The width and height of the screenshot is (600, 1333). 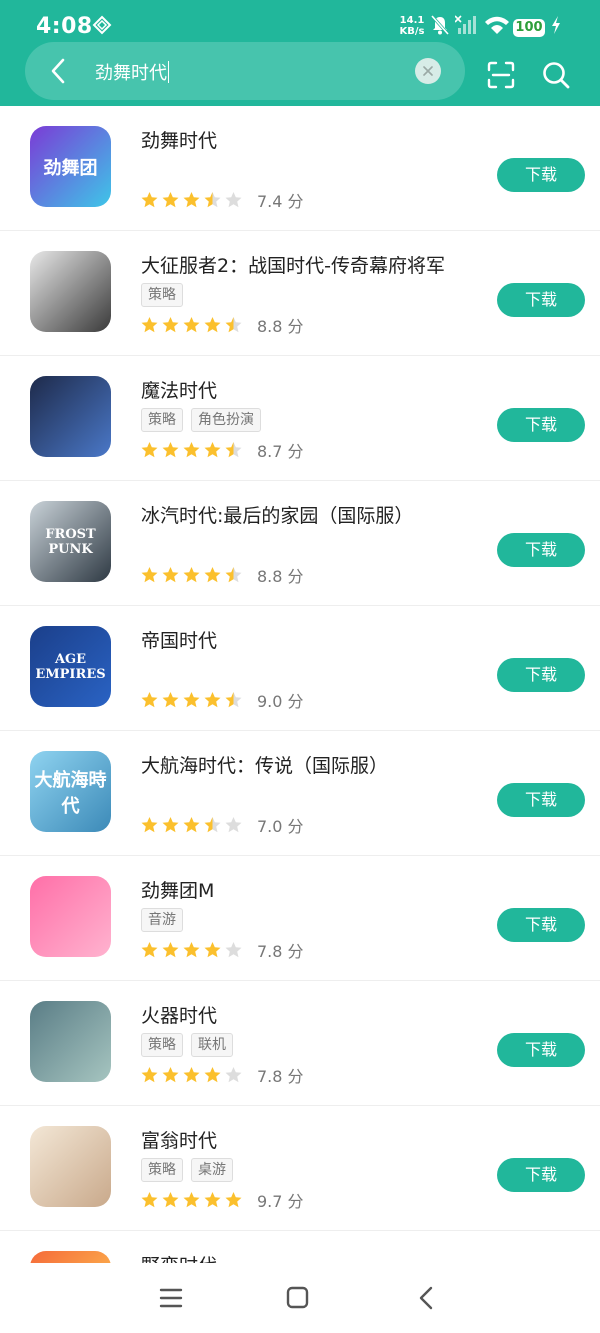 I want to click on app-list-item: 野蛮时代, so click(x=300, y=1247).